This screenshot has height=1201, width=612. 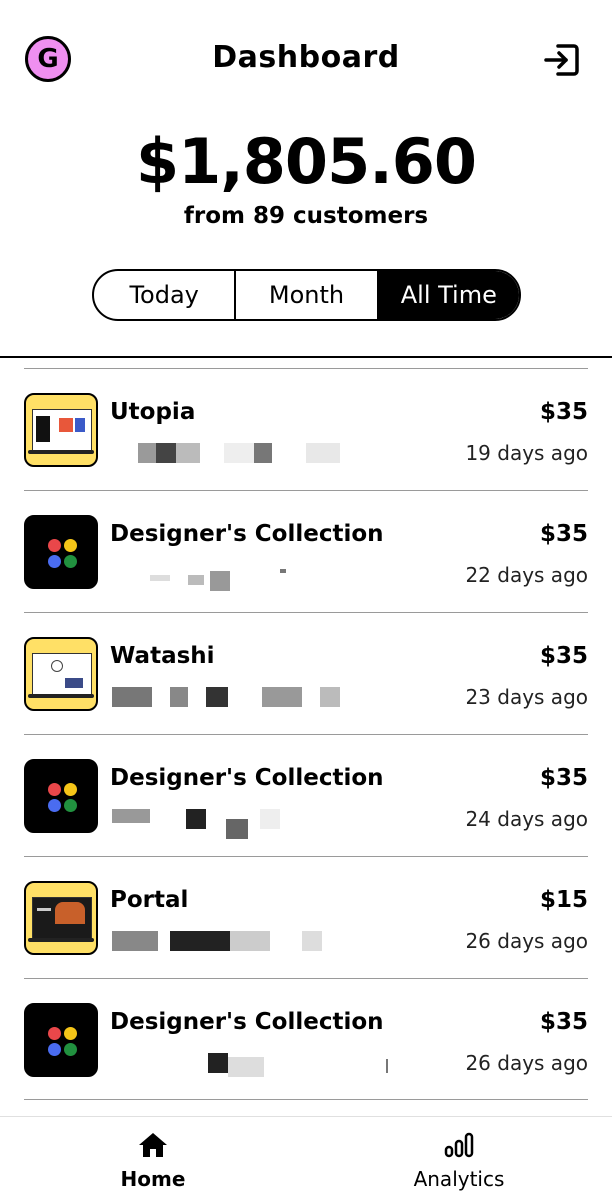 What do you see at coordinates (306, 795) in the screenshot?
I see `list-item: Designer's Collection $35 24 days ago` at bounding box center [306, 795].